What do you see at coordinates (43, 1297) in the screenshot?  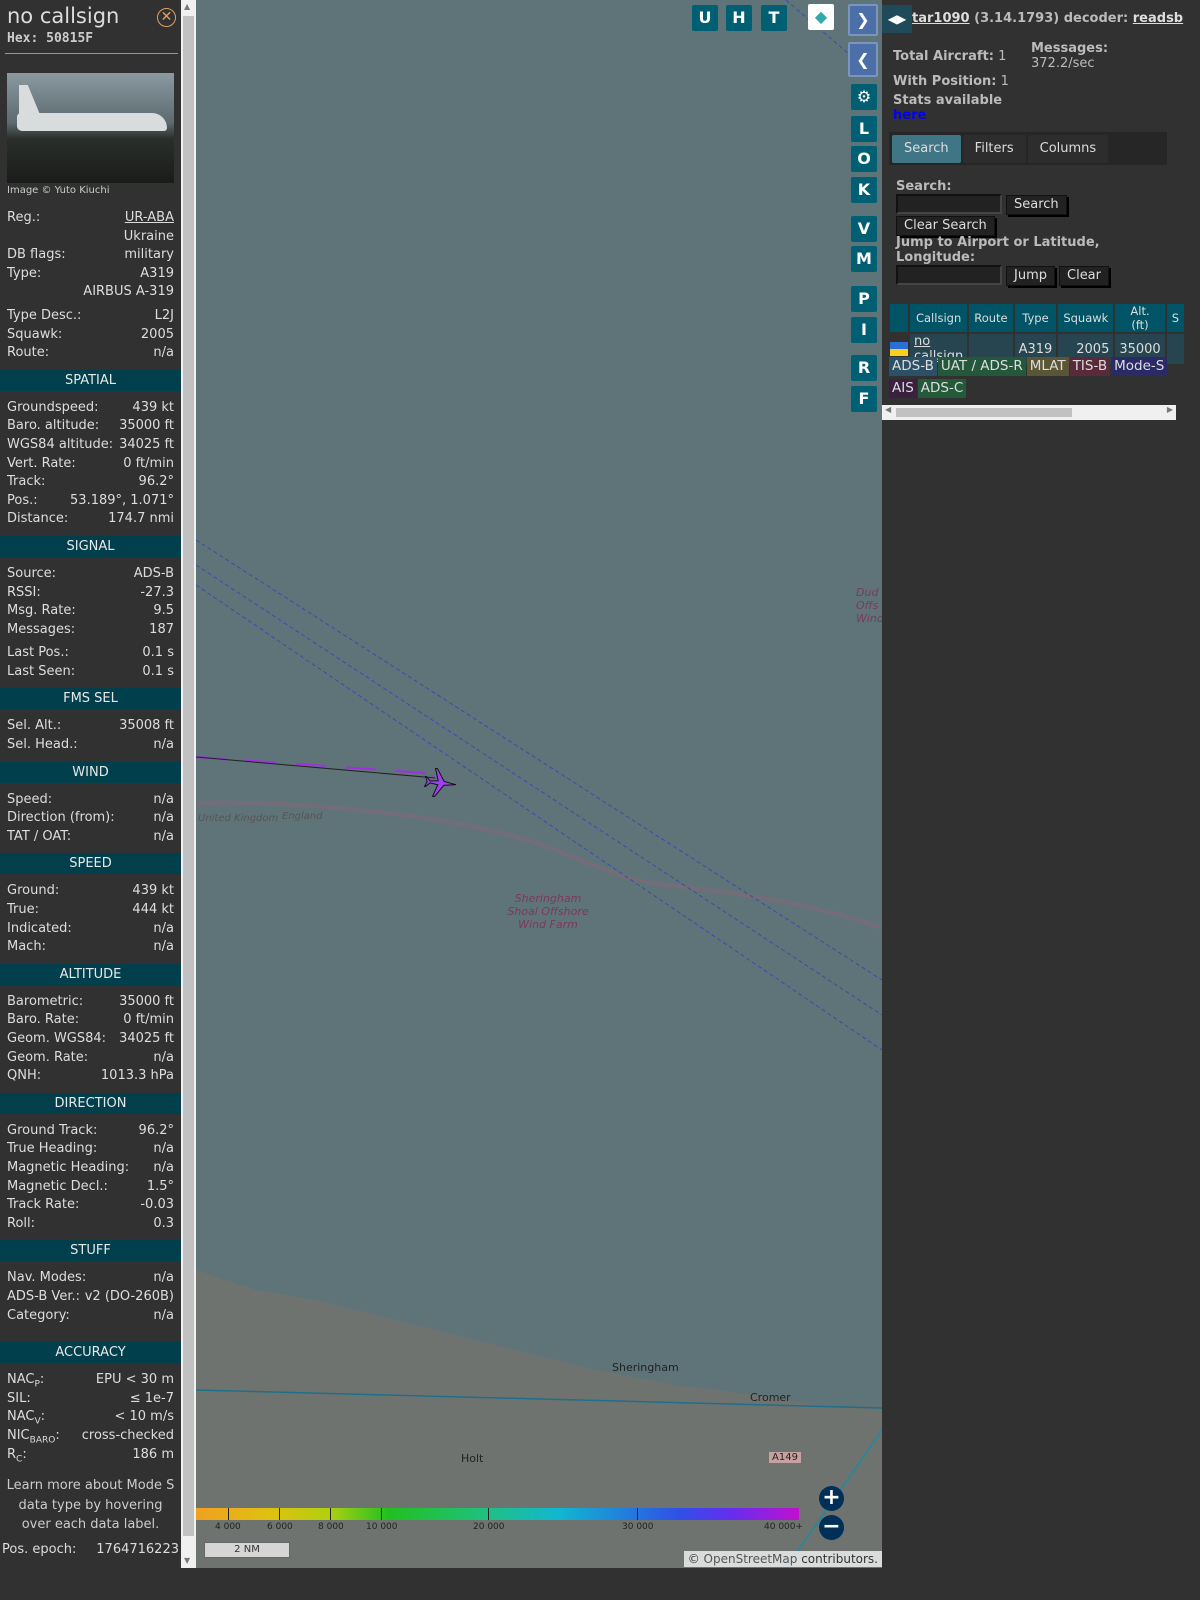 I see `info-label: ADS-B Ver.:` at bounding box center [43, 1297].